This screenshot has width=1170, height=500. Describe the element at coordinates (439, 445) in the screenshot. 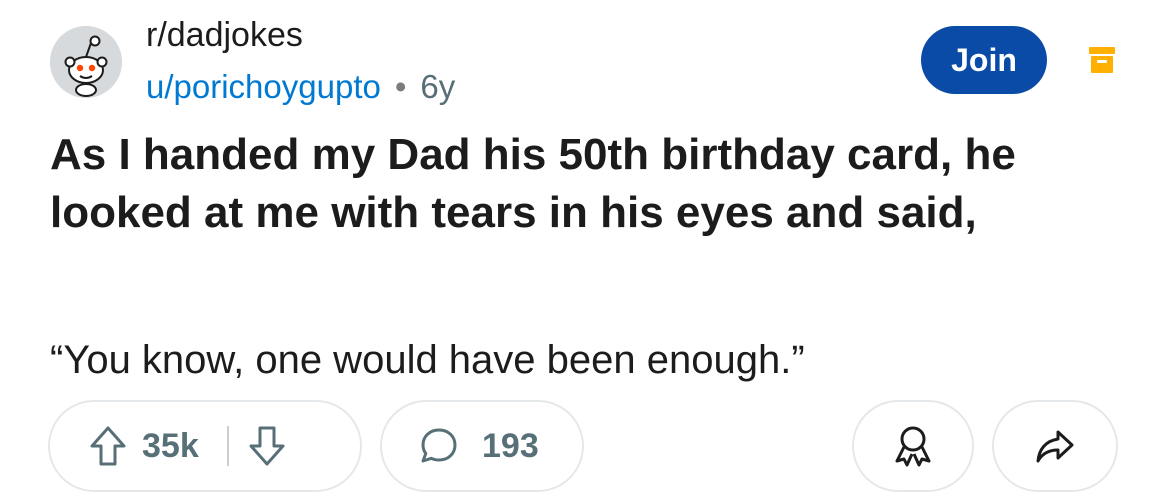

I see `speech-bubble-icon` at that location.